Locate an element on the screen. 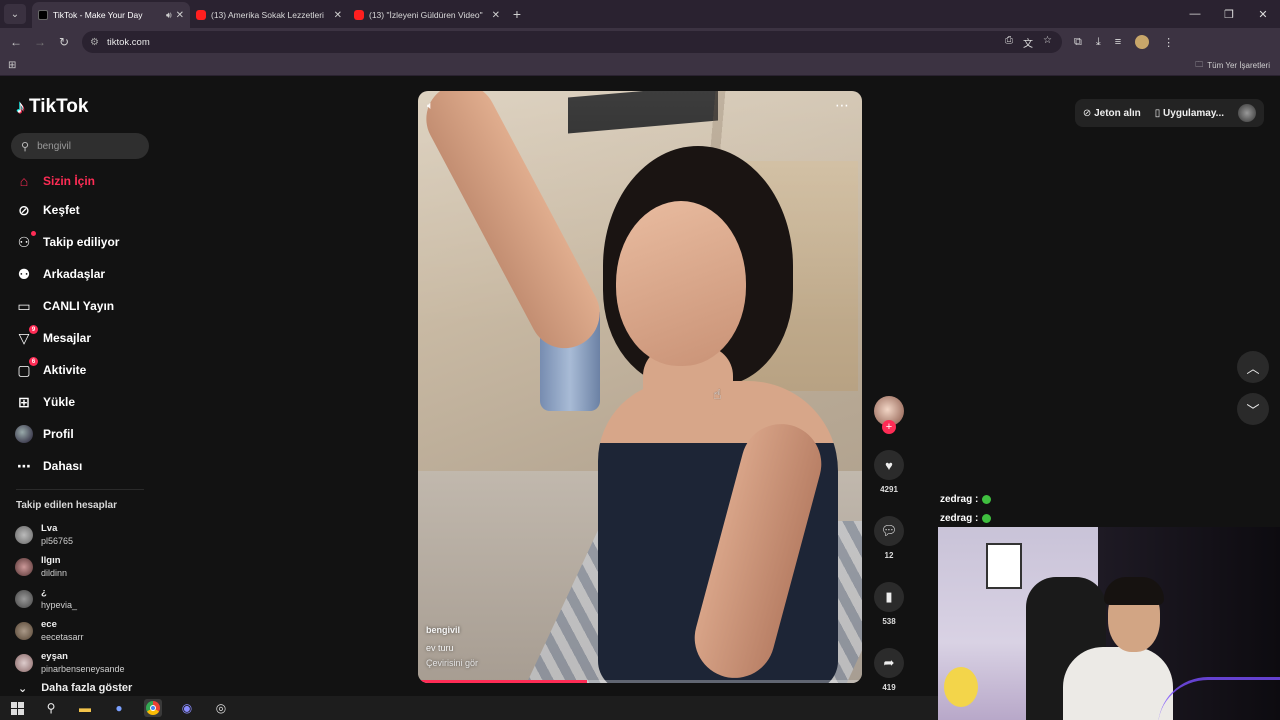 This screenshot has width=1280, height=720. following-item: Ilgın dildinn is located at coordinates (70, 567).